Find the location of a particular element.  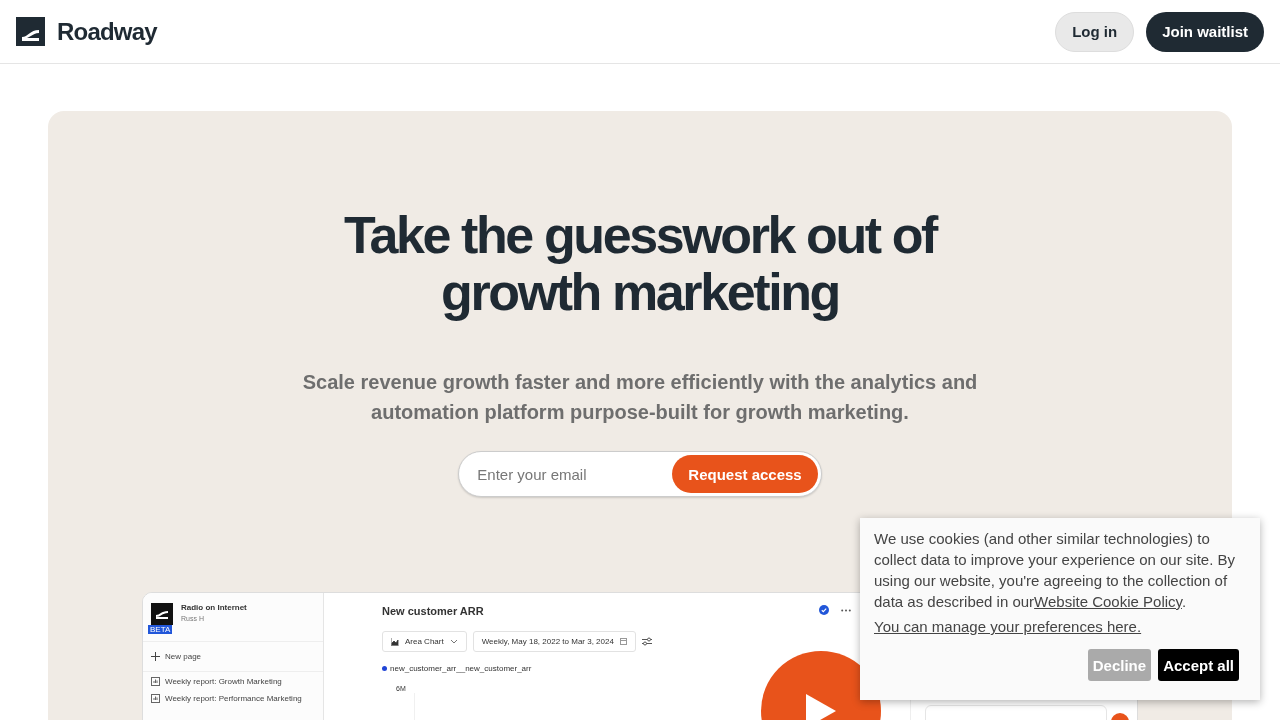

hero-subtitle: Scale revenue growth faster and more efficiently with the analytics and automation platform purpose-built for growth marketing. is located at coordinates (640, 397).